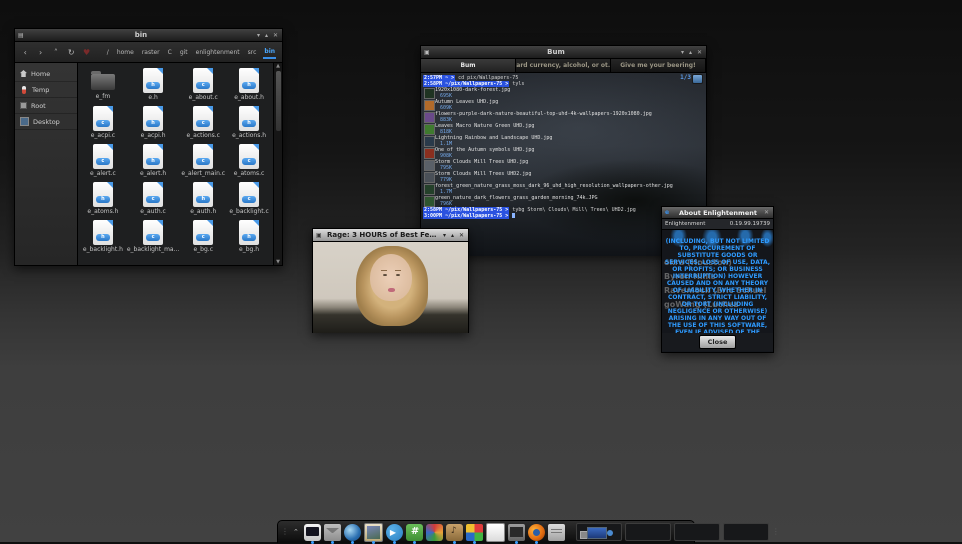 The width and height of the screenshot is (962, 544). What do you see at coordinates (46, 122) in the screenshot?
I see `sidebar-item-desktop: Desktop` at bounding box center [46, 122].